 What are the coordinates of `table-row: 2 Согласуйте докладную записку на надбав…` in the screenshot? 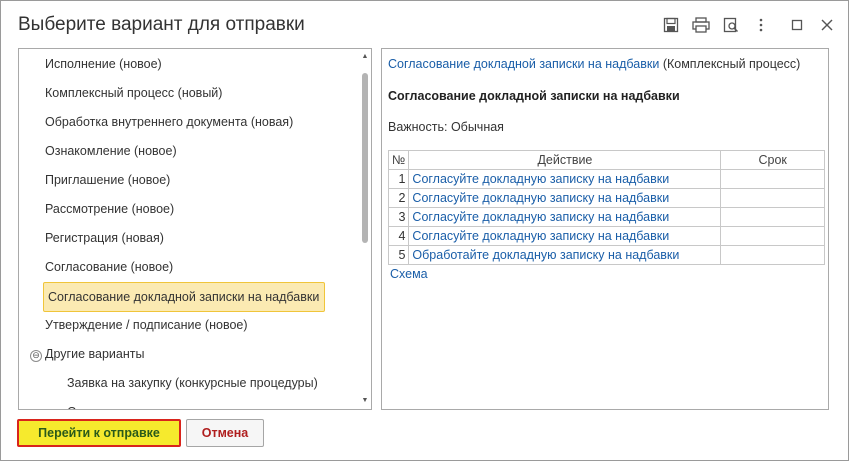 It's located at (606, 198).